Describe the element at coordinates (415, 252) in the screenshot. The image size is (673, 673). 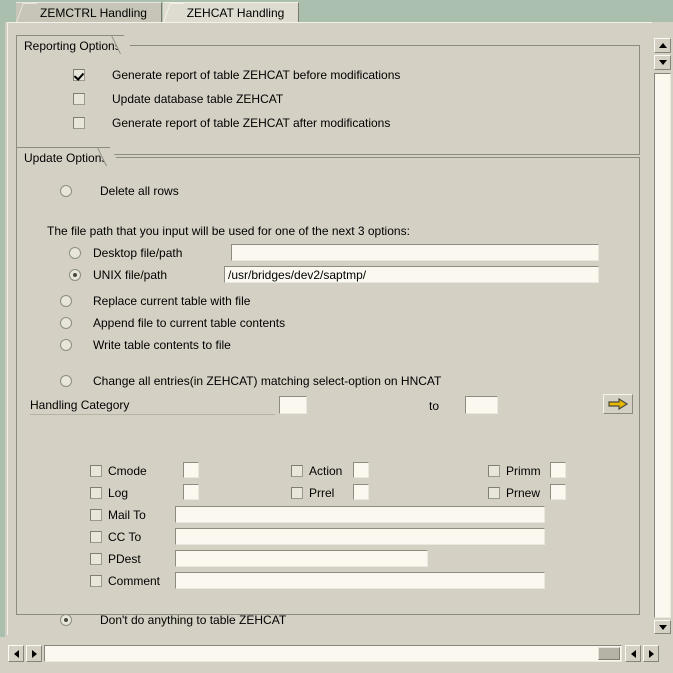
I see `desktop-file-path-input` at that location.